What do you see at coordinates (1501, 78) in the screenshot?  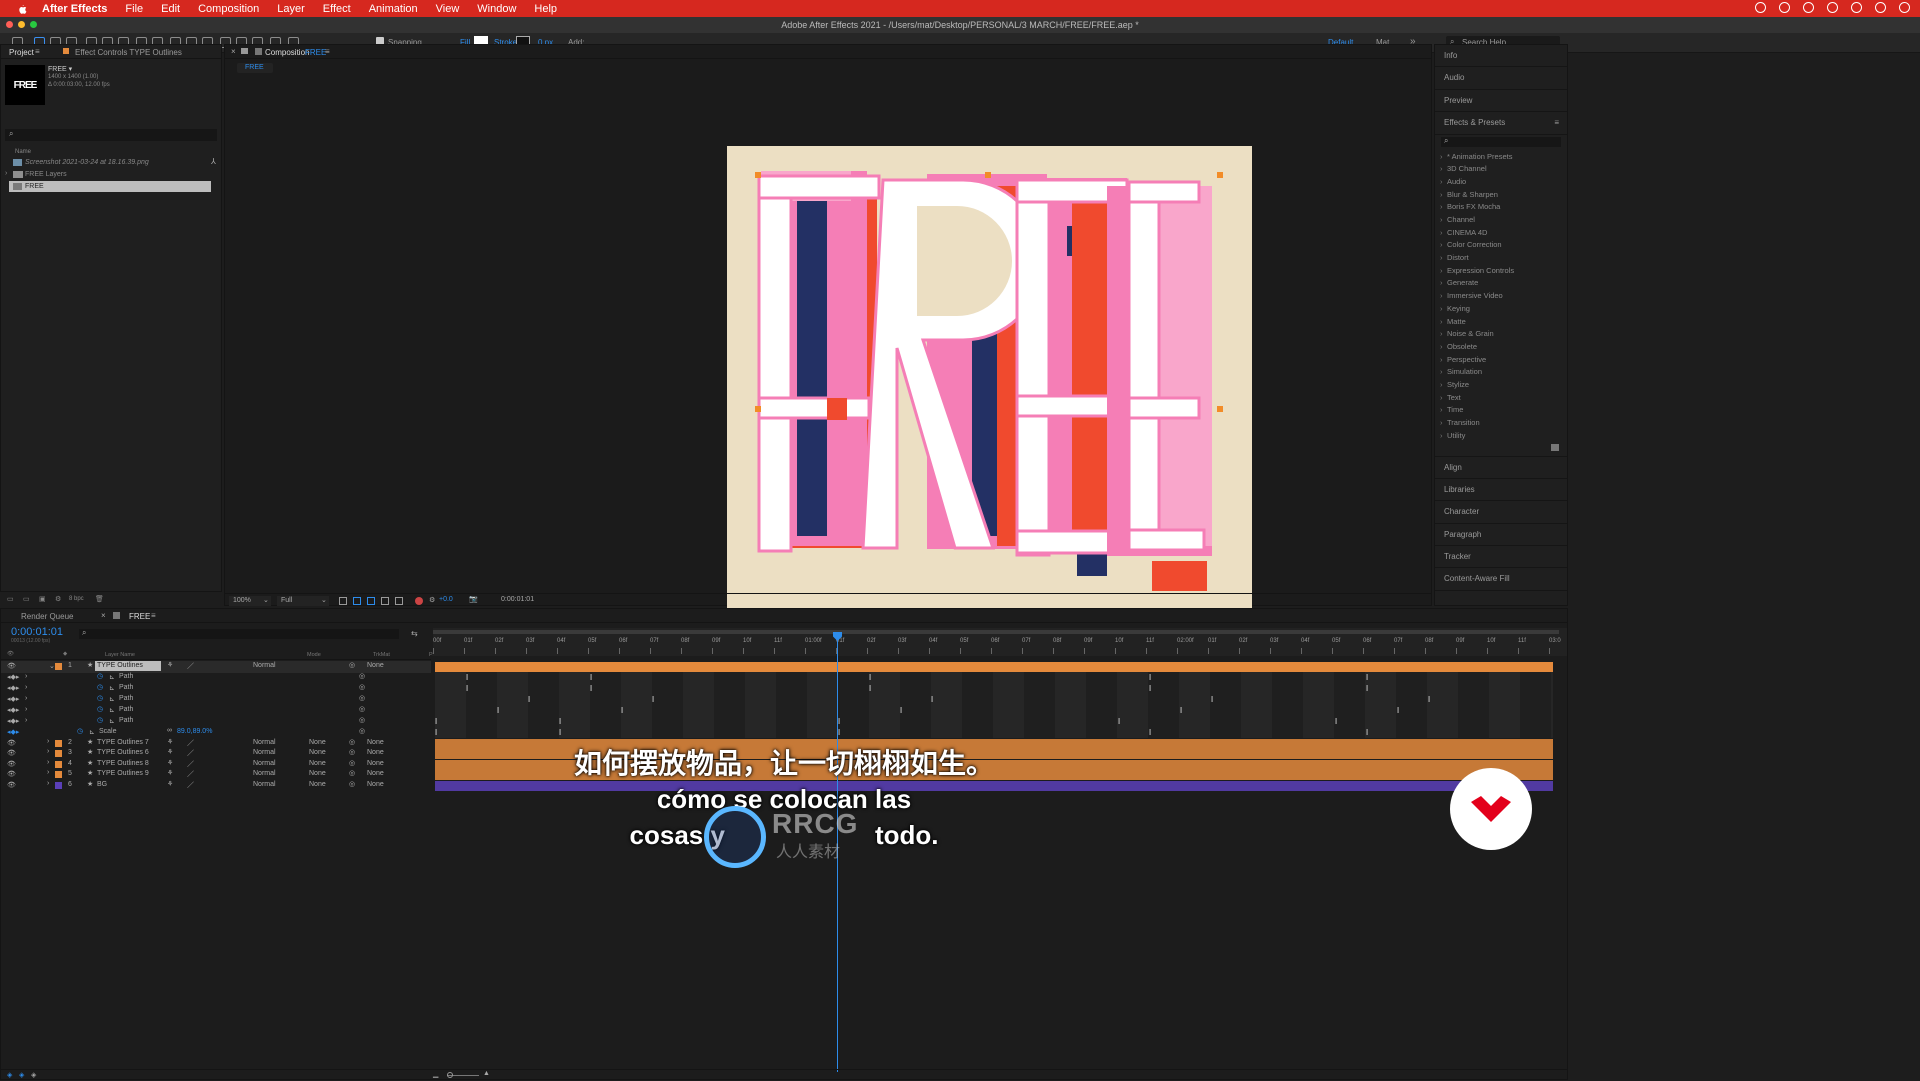 I see `audio-panel: Audio` at bounding box center [1501, 78].